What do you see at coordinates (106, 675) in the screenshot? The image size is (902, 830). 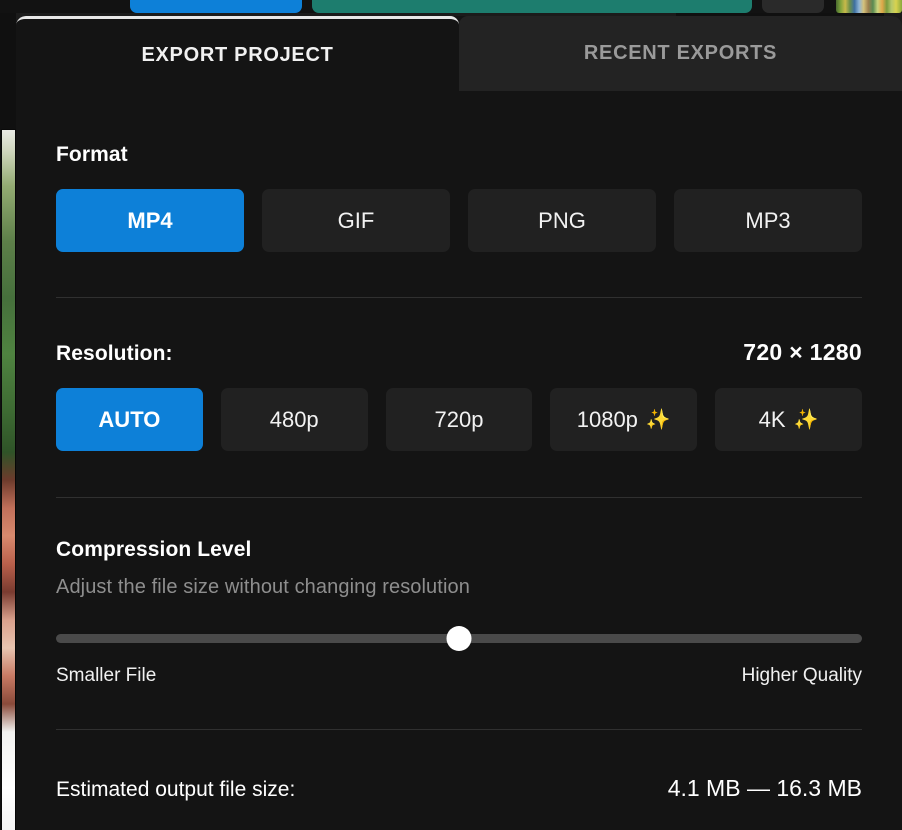 I see `compression-label-smaller-file: Smaller File` at bounding box center [106, 675].